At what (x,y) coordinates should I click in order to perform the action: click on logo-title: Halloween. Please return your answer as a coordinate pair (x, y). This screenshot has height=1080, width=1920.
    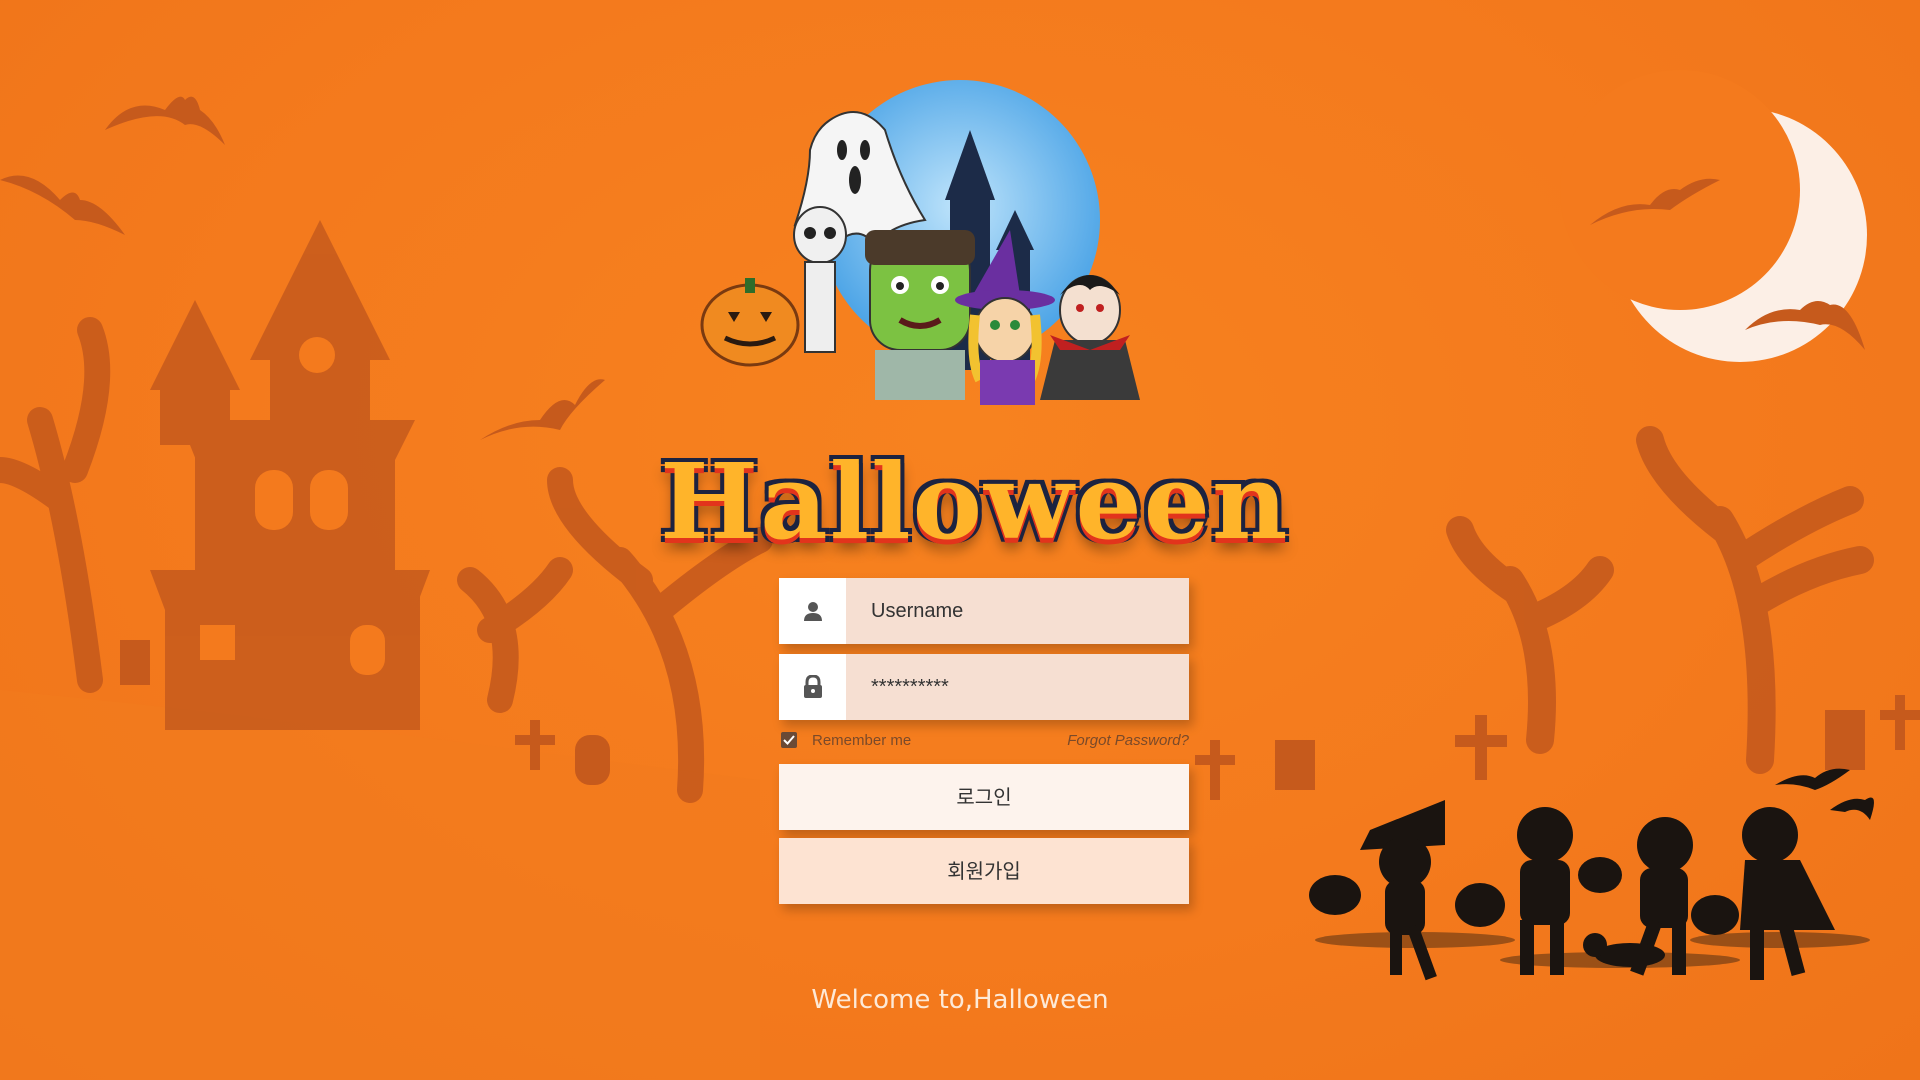
    Looking at the image, I should click on (975, 501).